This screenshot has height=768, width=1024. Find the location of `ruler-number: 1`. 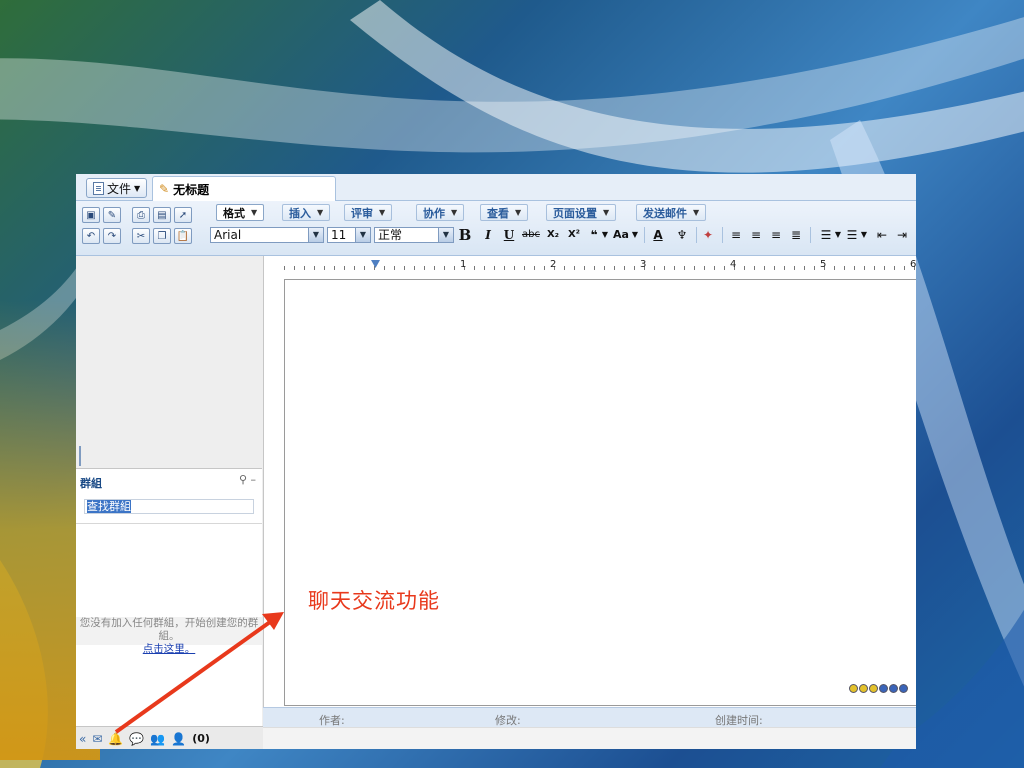

ruler-number: 1 is located at coordinates (463, 264).